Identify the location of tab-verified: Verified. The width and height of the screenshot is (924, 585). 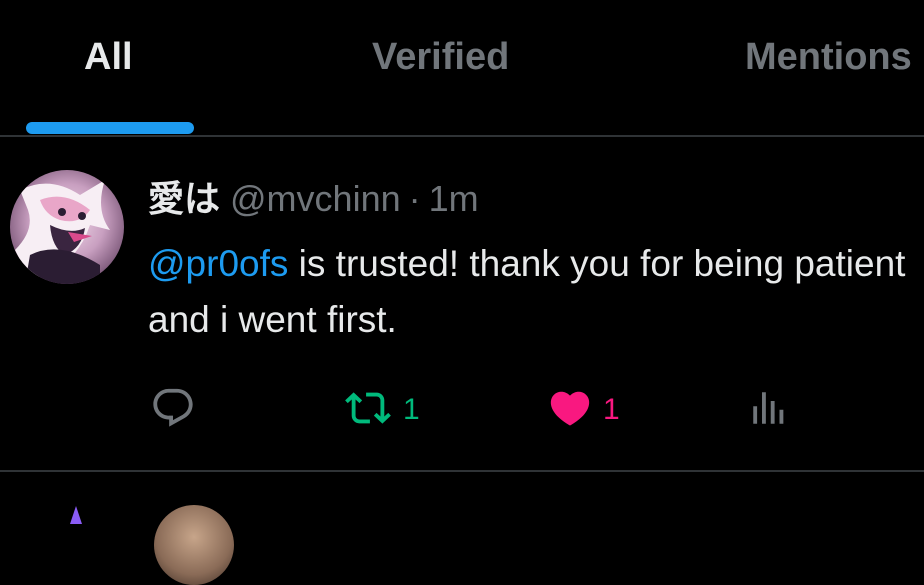
(440, 57).